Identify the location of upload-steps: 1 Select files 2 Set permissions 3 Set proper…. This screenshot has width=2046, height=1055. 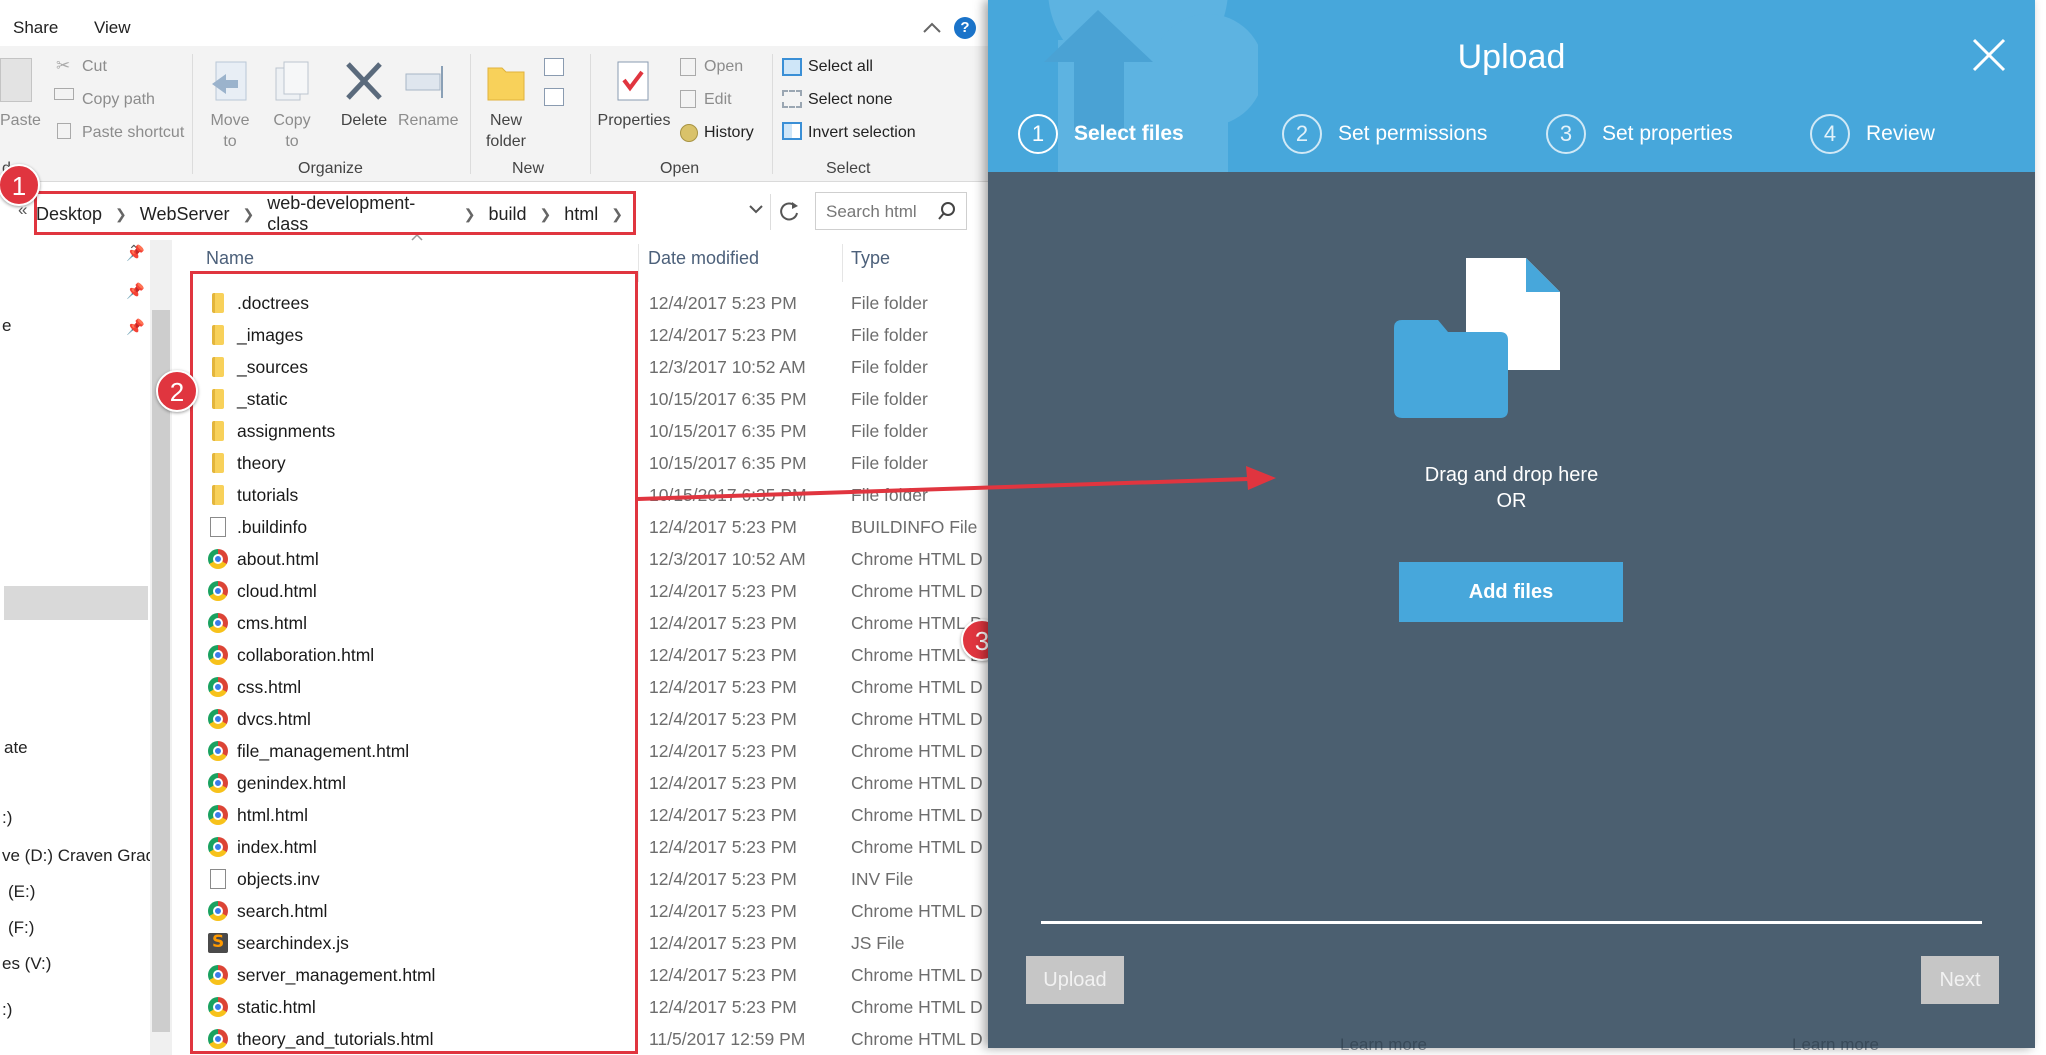
(1511, 86).